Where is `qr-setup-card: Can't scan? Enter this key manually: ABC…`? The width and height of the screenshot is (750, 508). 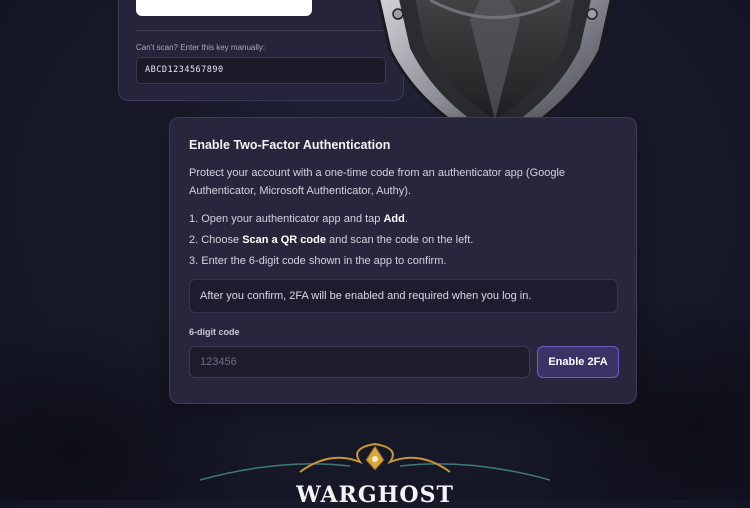
qr-setup-card: Can't scan? Enter this key manually: ABC… is located at coordinates (261, 50).